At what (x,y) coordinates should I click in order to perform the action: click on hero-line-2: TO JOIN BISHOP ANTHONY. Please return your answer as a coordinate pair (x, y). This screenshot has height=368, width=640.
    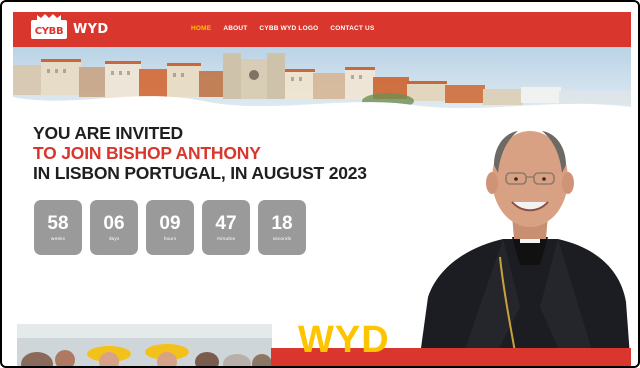
    Looking at the image, I should click on (147, 153).